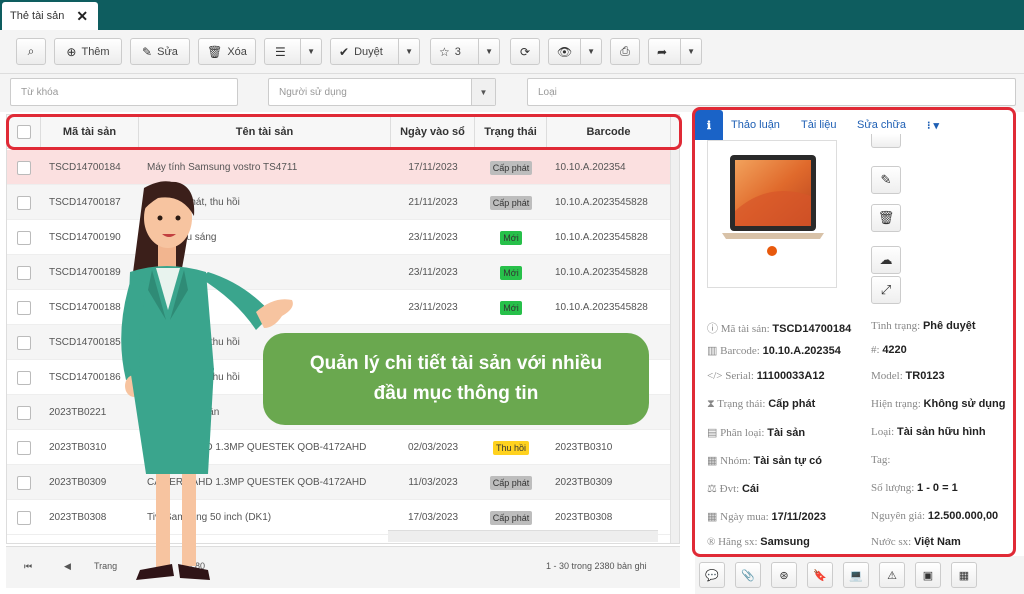 Image resolution: width=1024 pixels, height=594 pixels. Describe the element at coordinates (712, 404) in the screenshot. I see `hourglass-icon: ⧗` at that location.